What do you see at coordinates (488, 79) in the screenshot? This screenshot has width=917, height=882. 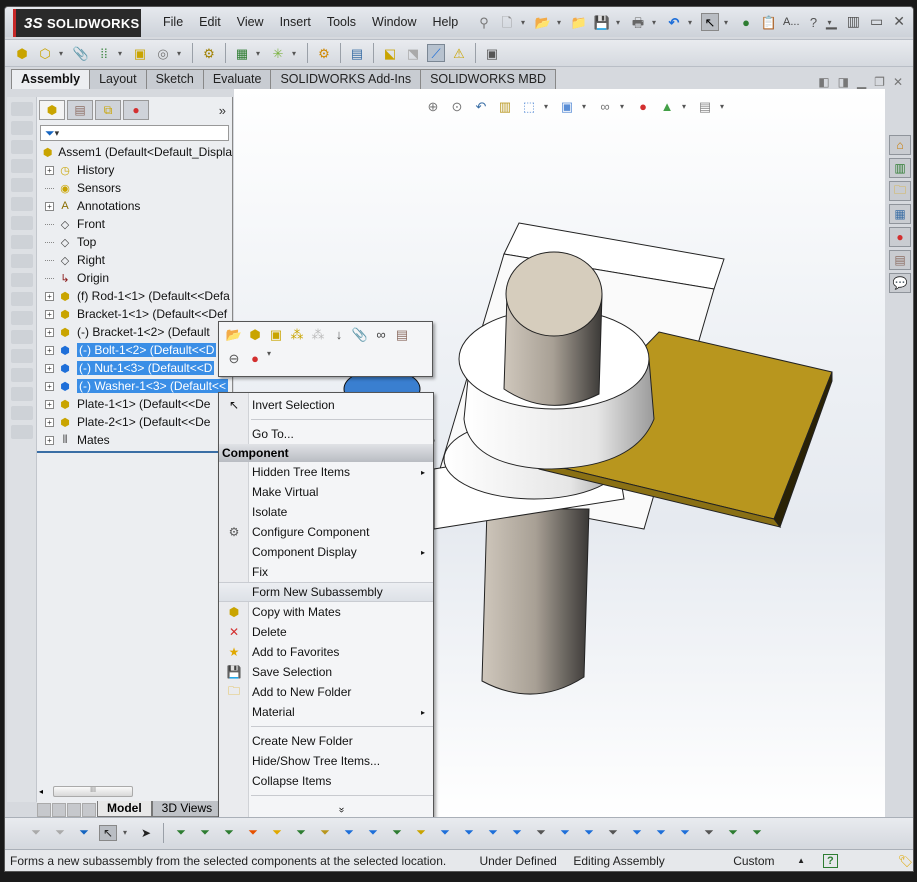 I see `tab-solidworks-mbd: SOLIDWORKS MBD` at bounding box center [488, 79].